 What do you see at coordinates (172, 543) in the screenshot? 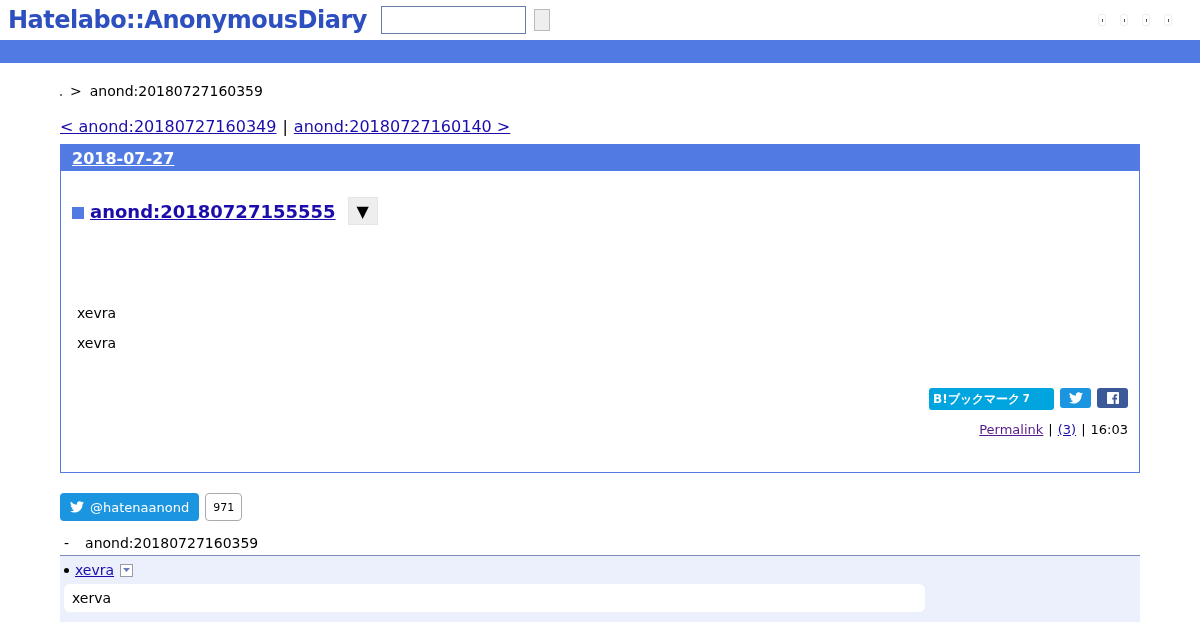
I see `reference-title: anond:20180727160359` at bounding box center [172, 543].